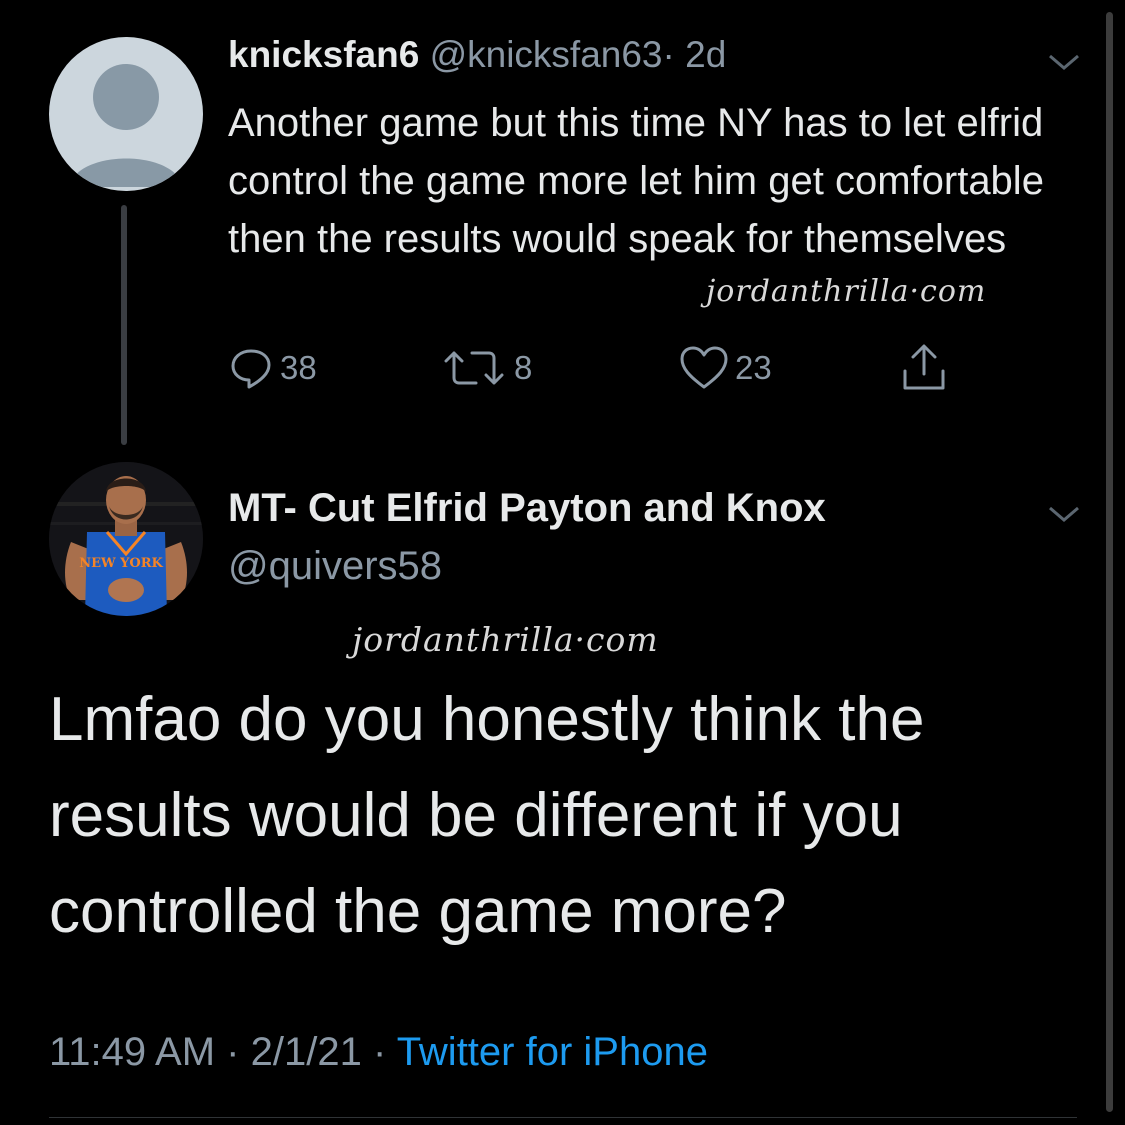  What do you see at coordinates (132, 1052) in the screenshot?
I see `tweet-time: 11:49 AM` at bounding box center [132, 1052].